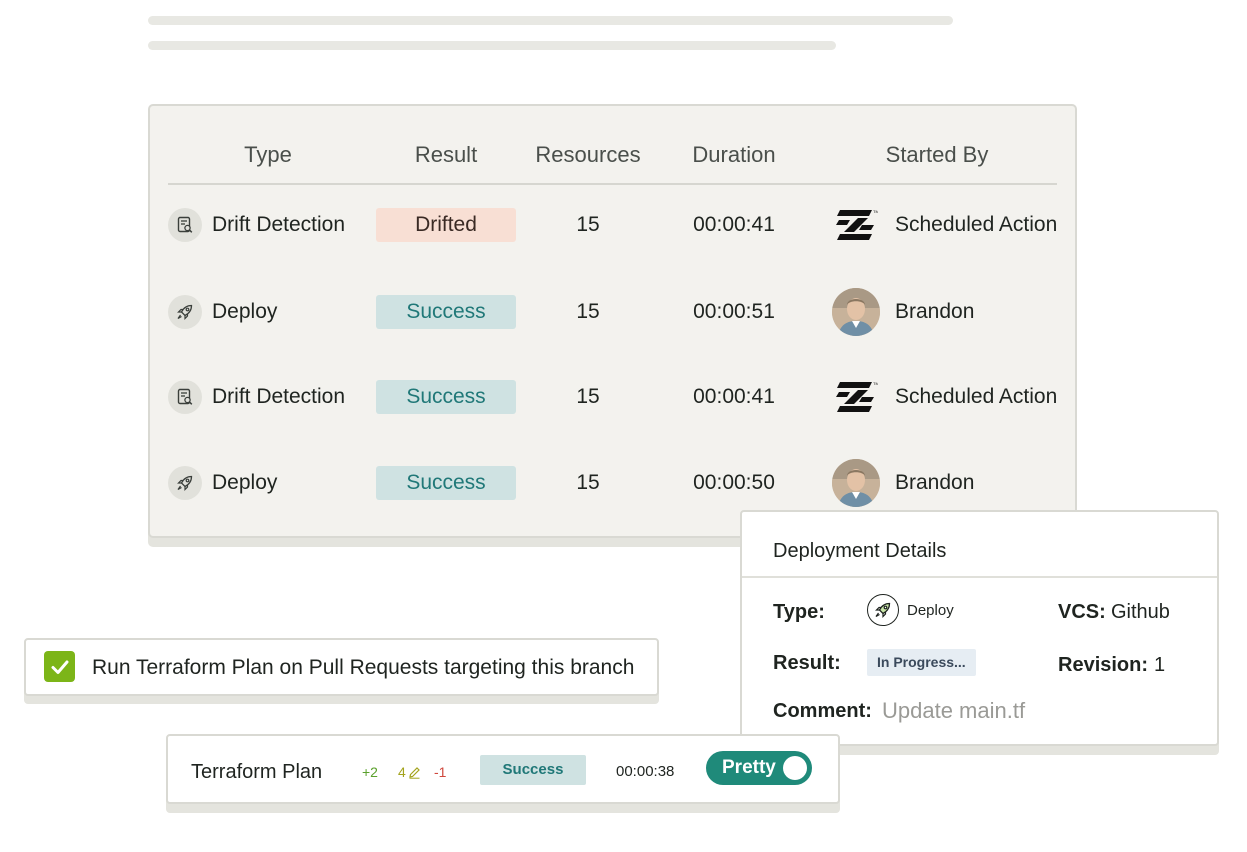 Image resolution: width=1247 pixels, height=852 pixels. Describe the element at coordinates (1103, 665) in the screenshot. I see `revision-key: Revision:` at that location.